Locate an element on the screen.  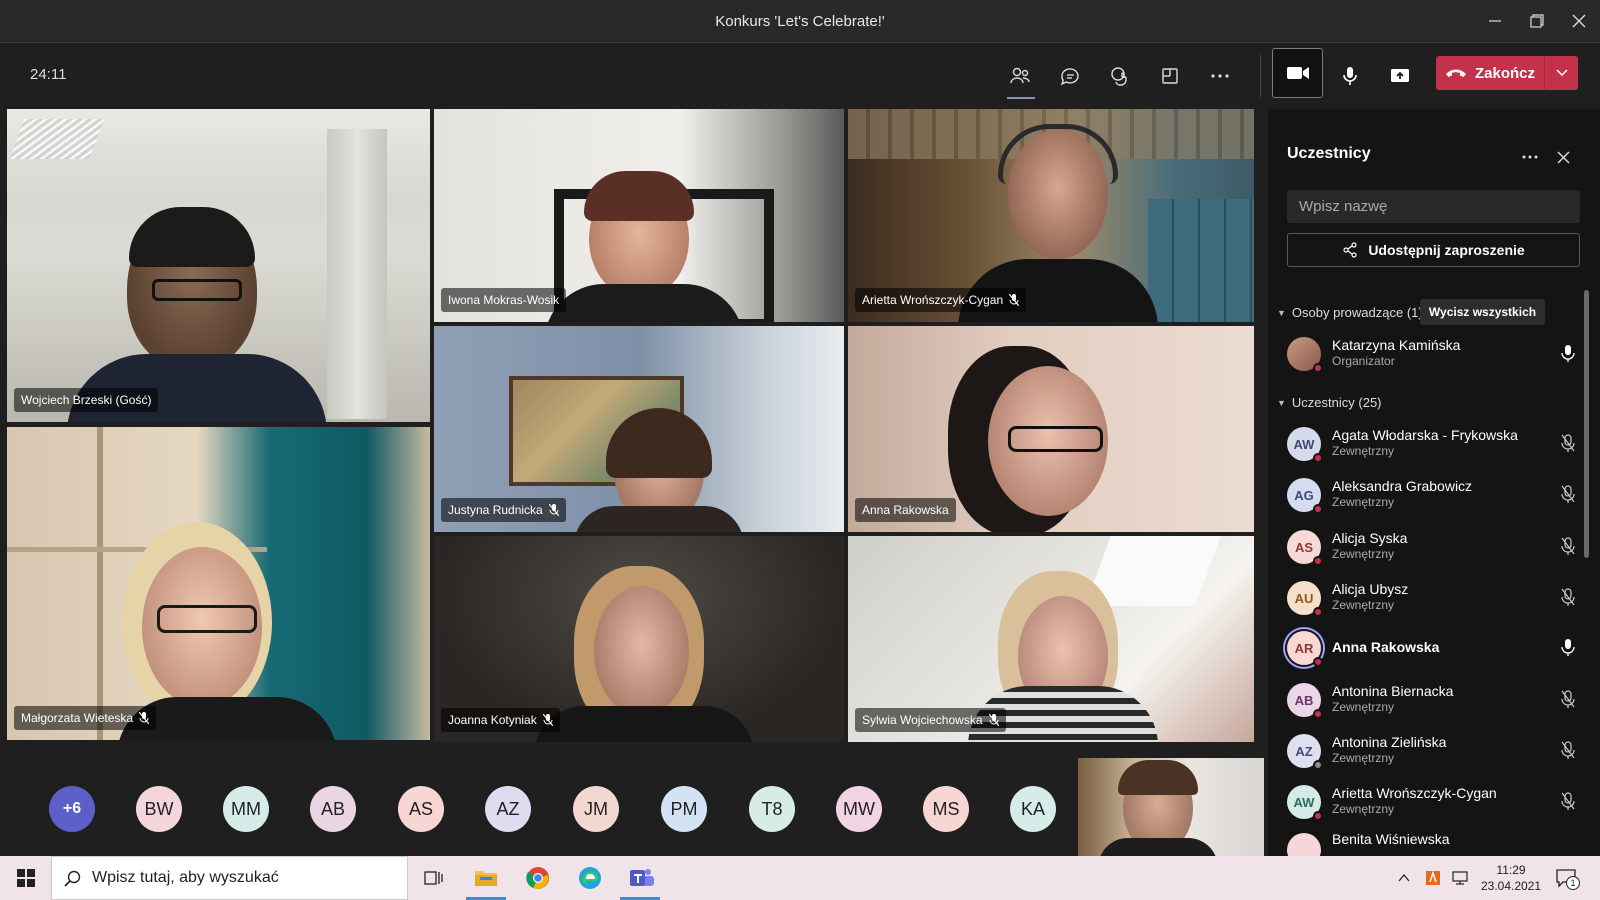
raise-hand-icon is located at coordinates (1119, 76).